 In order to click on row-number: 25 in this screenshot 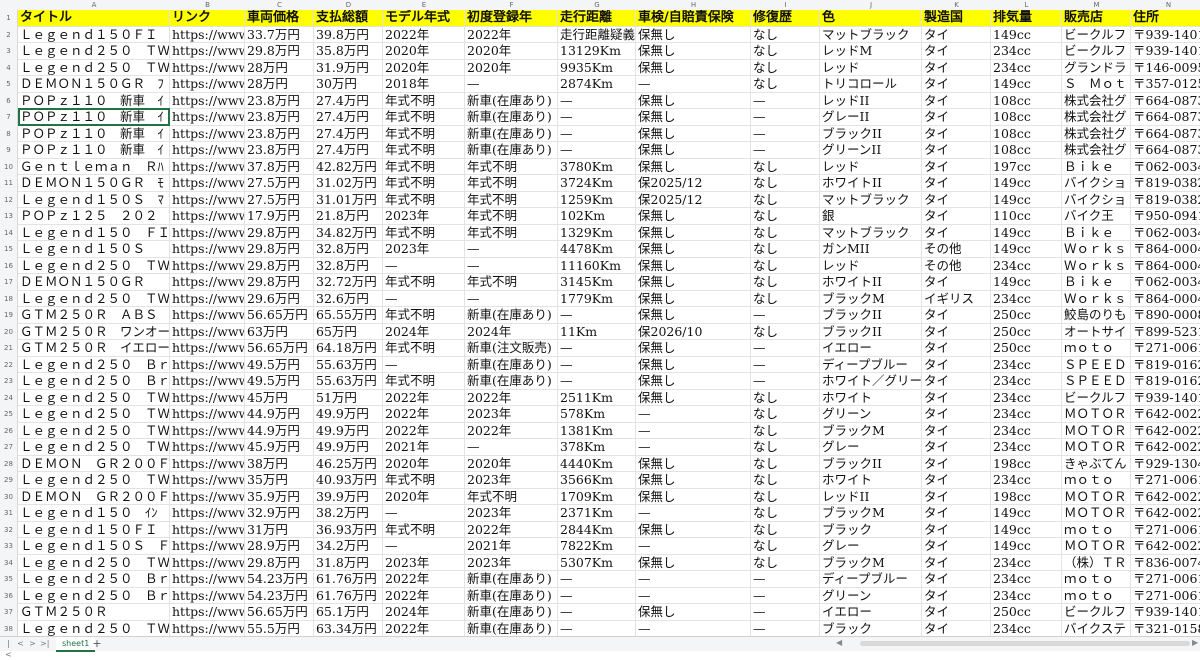, I will do `click(9, 414)`.